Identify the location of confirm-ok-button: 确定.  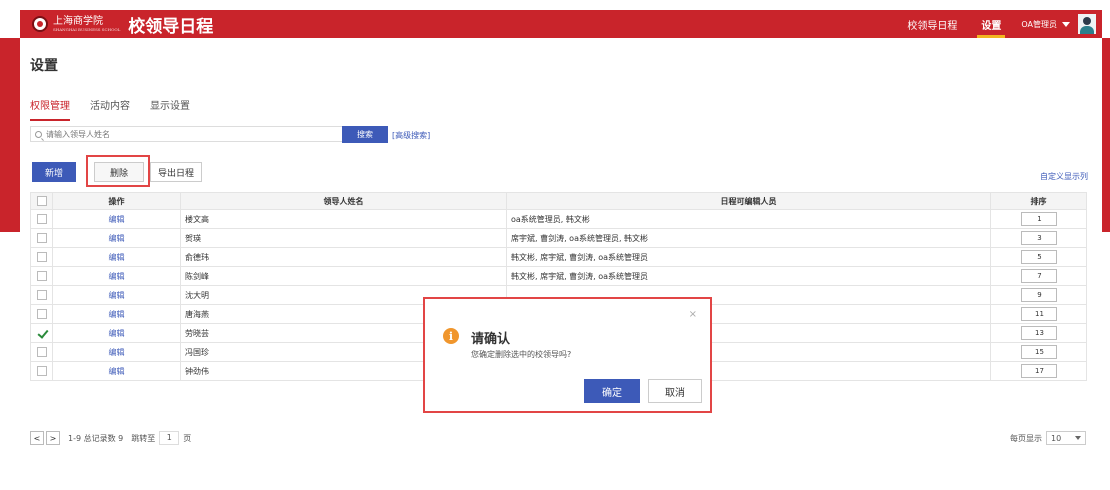
(612, 391).